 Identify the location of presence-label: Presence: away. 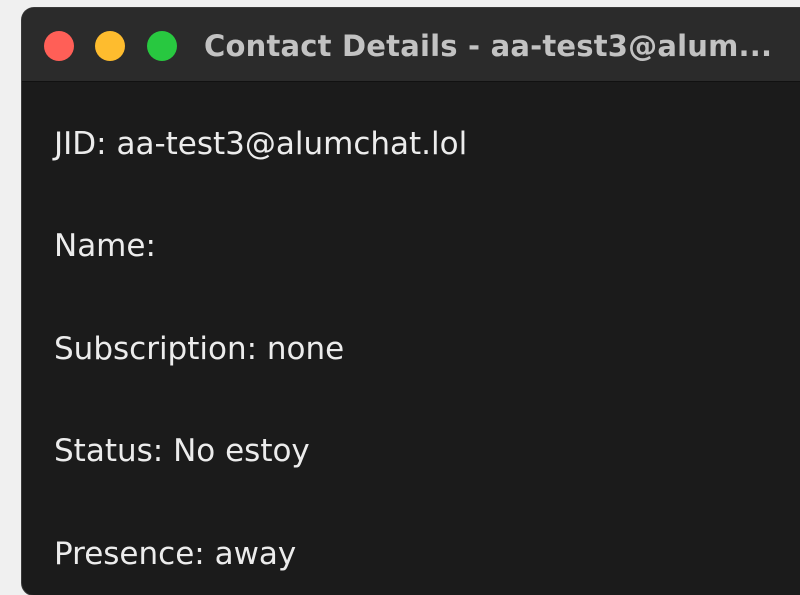
(175, 554).